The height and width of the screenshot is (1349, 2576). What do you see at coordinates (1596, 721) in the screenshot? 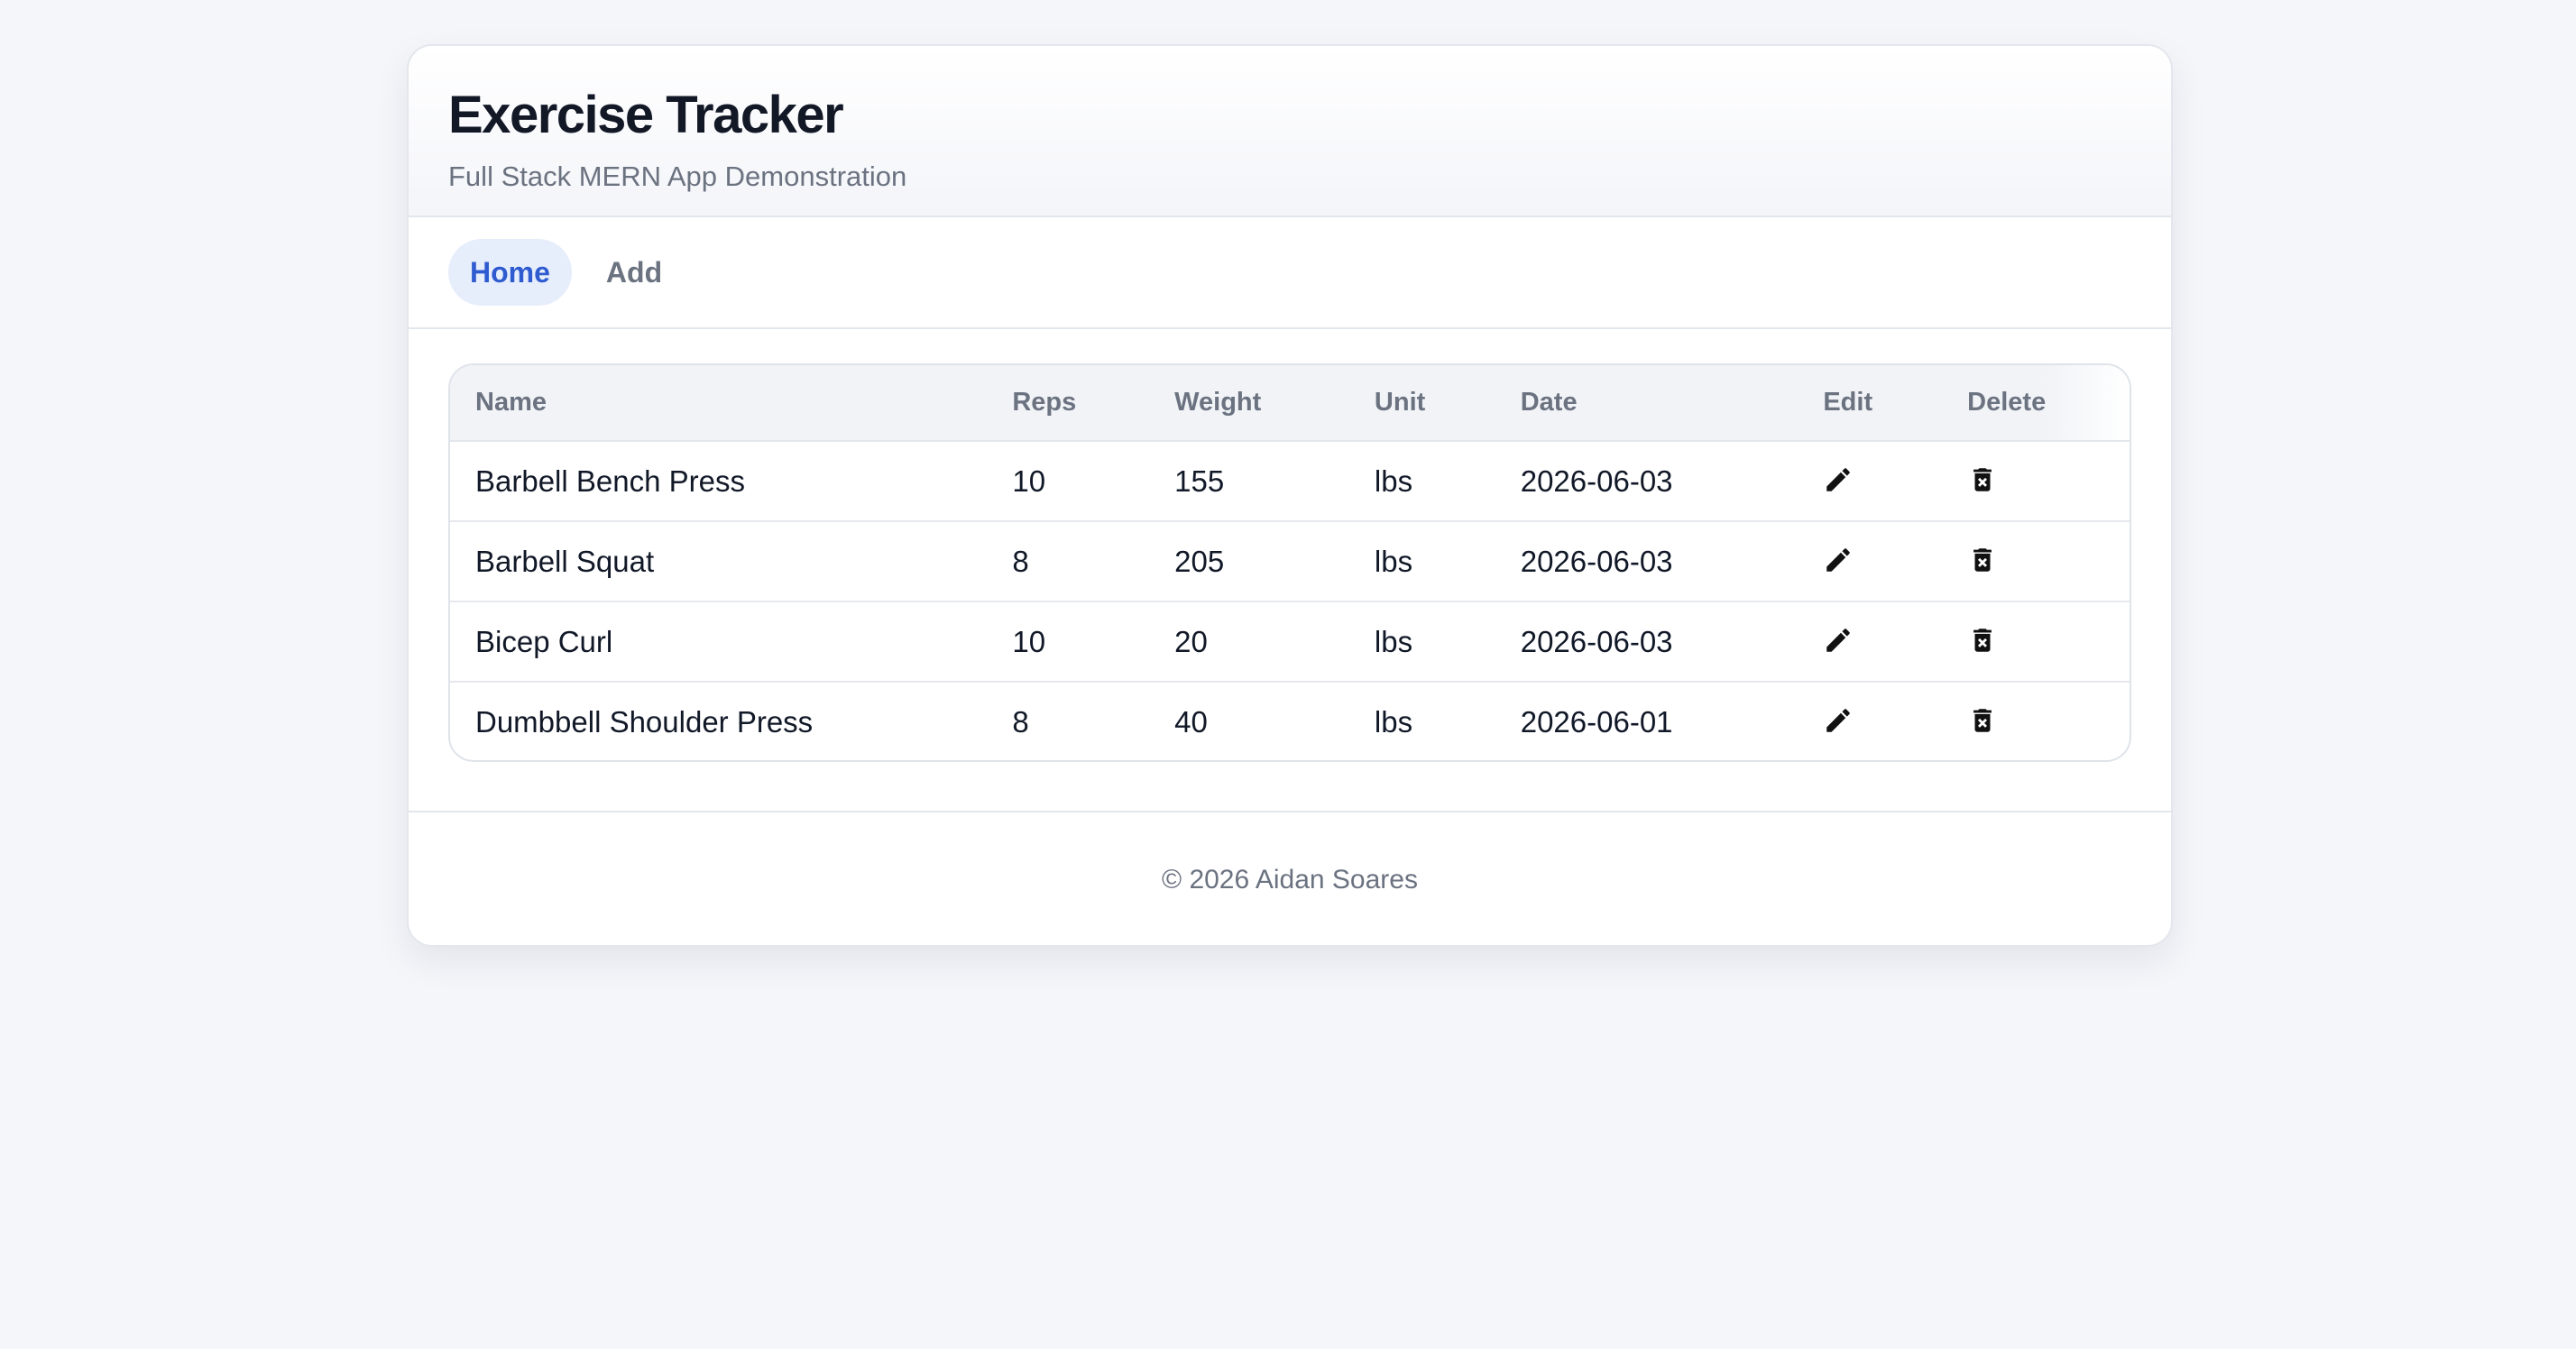
I see `cell-date: 2026-06-01` at bounding box center [1596, 721].